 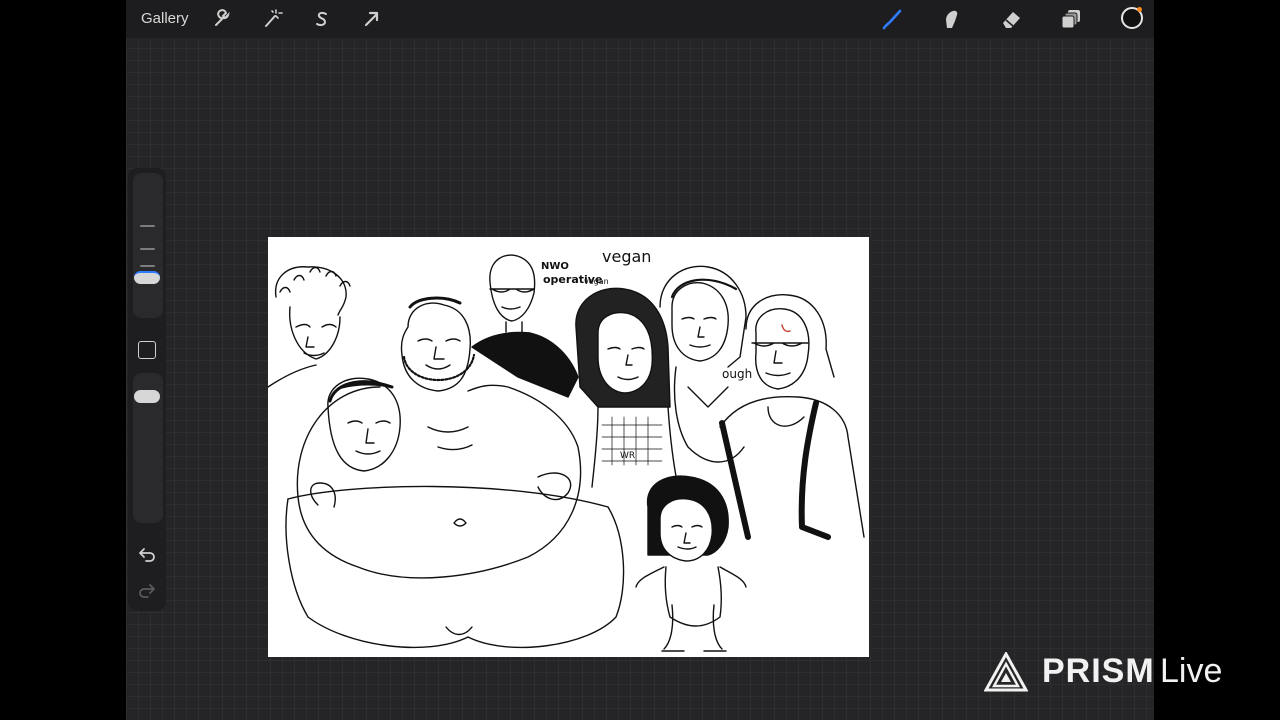 I want to click on left-sidebar, so click(x=147, y=389).